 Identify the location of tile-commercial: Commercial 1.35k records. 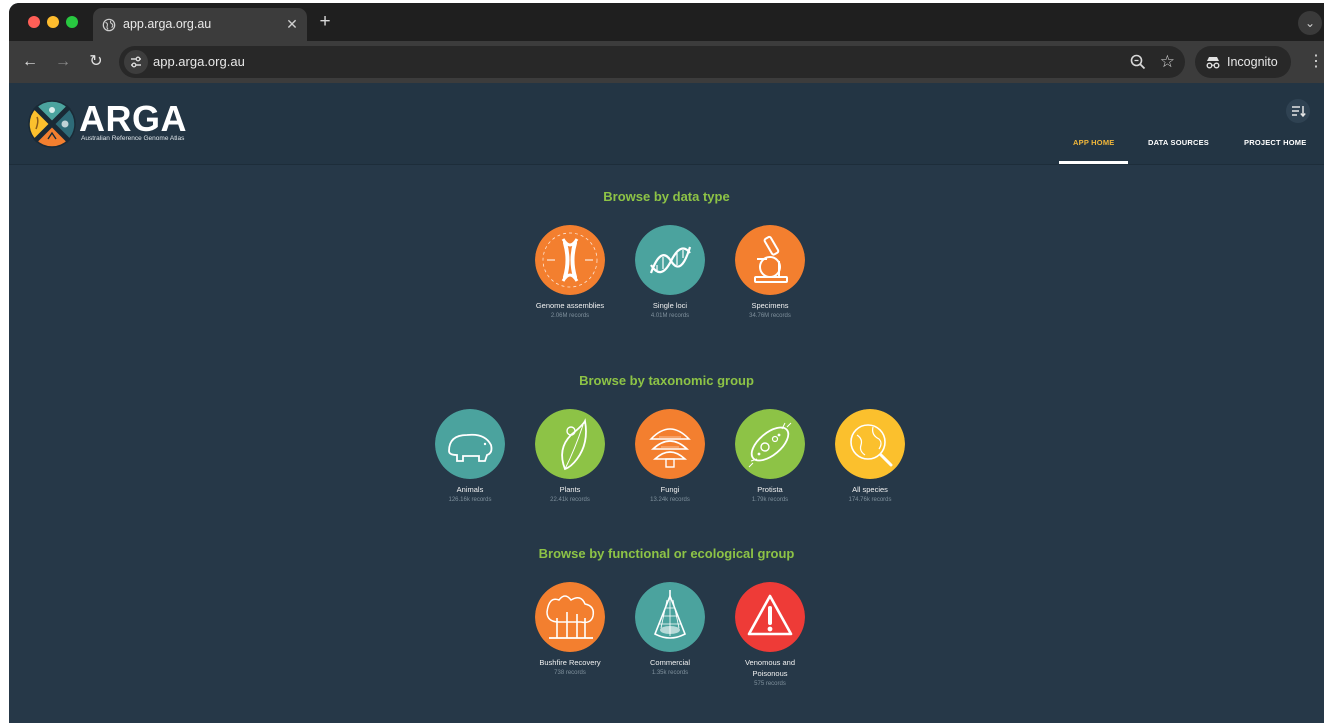
(670, 630).